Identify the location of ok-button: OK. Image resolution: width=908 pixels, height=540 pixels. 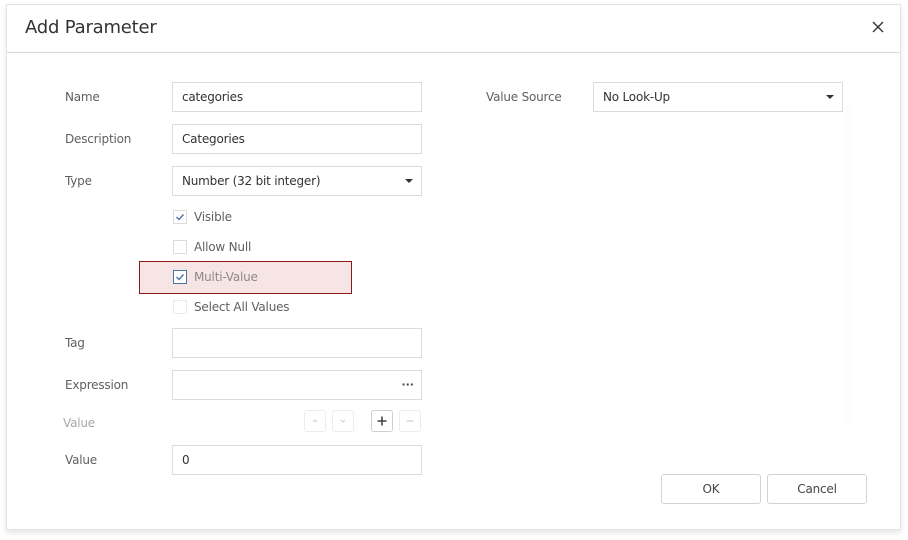
(711, 489).